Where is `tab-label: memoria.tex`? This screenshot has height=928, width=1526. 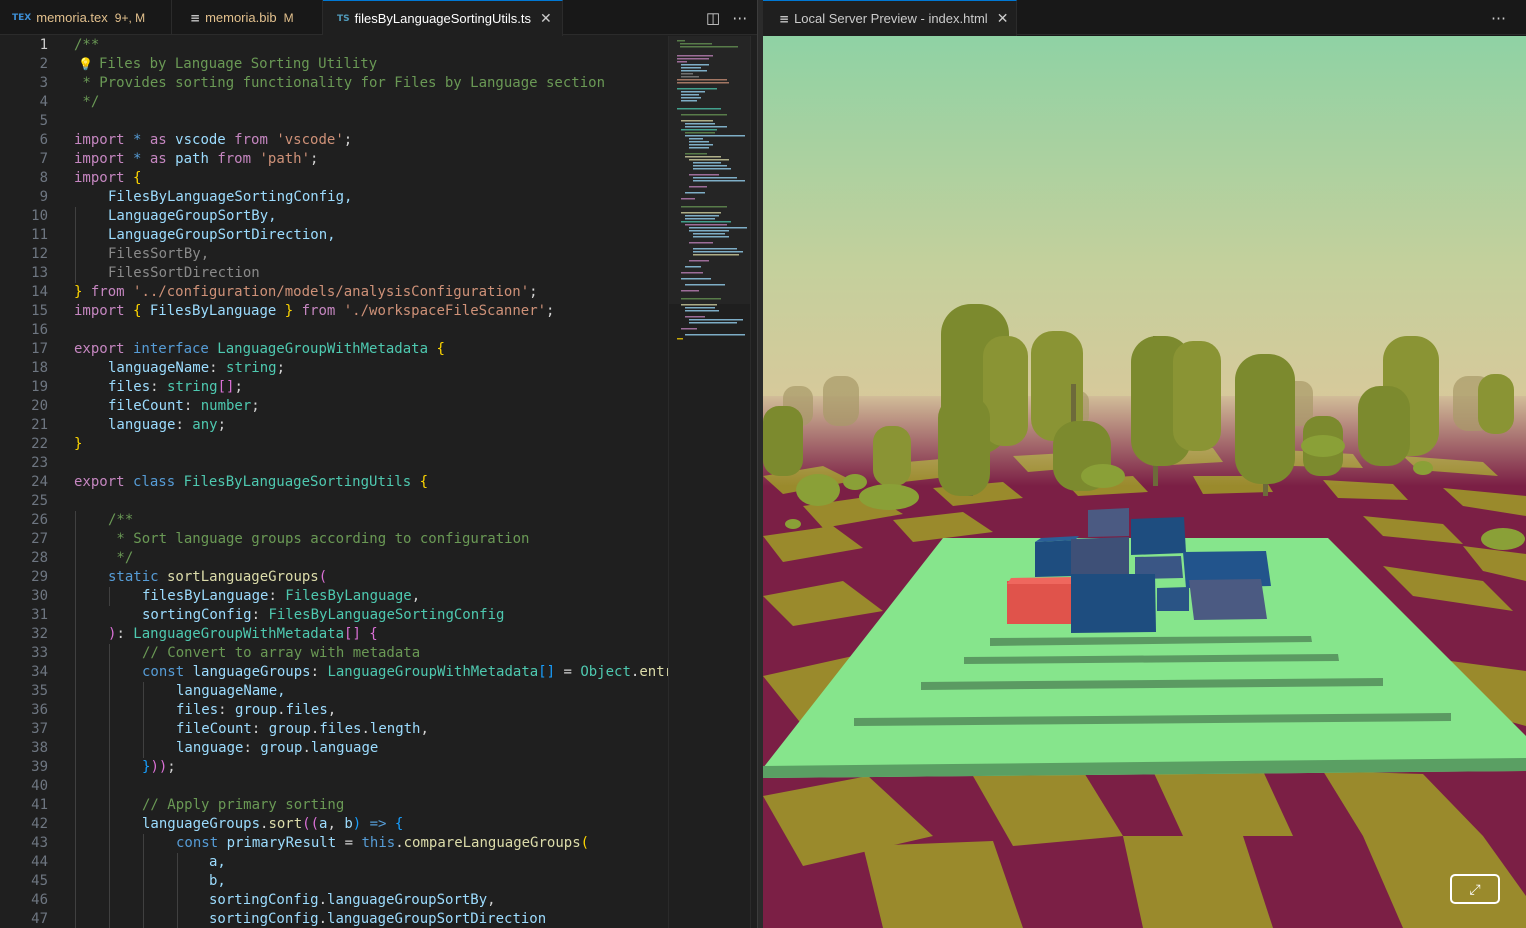 tab-label: memoria.tex is located at coordinates (72, 17).